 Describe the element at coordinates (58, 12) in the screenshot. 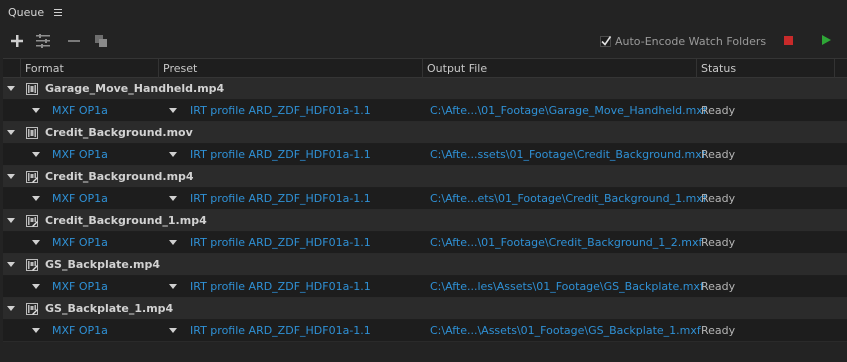

I see `panel-menu-icon` at that location.